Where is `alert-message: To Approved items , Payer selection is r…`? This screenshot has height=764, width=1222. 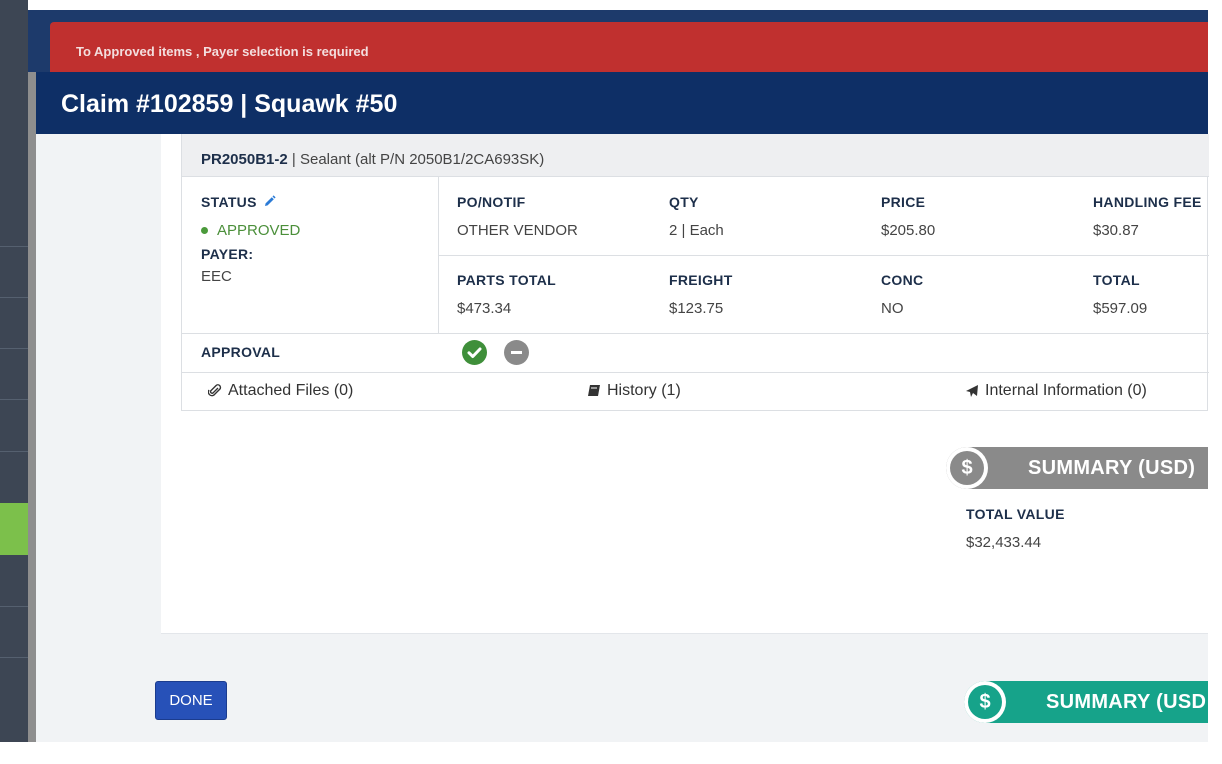 alert-message: To Approved items , Payer selection is r… is located at coordinates (222, 51).